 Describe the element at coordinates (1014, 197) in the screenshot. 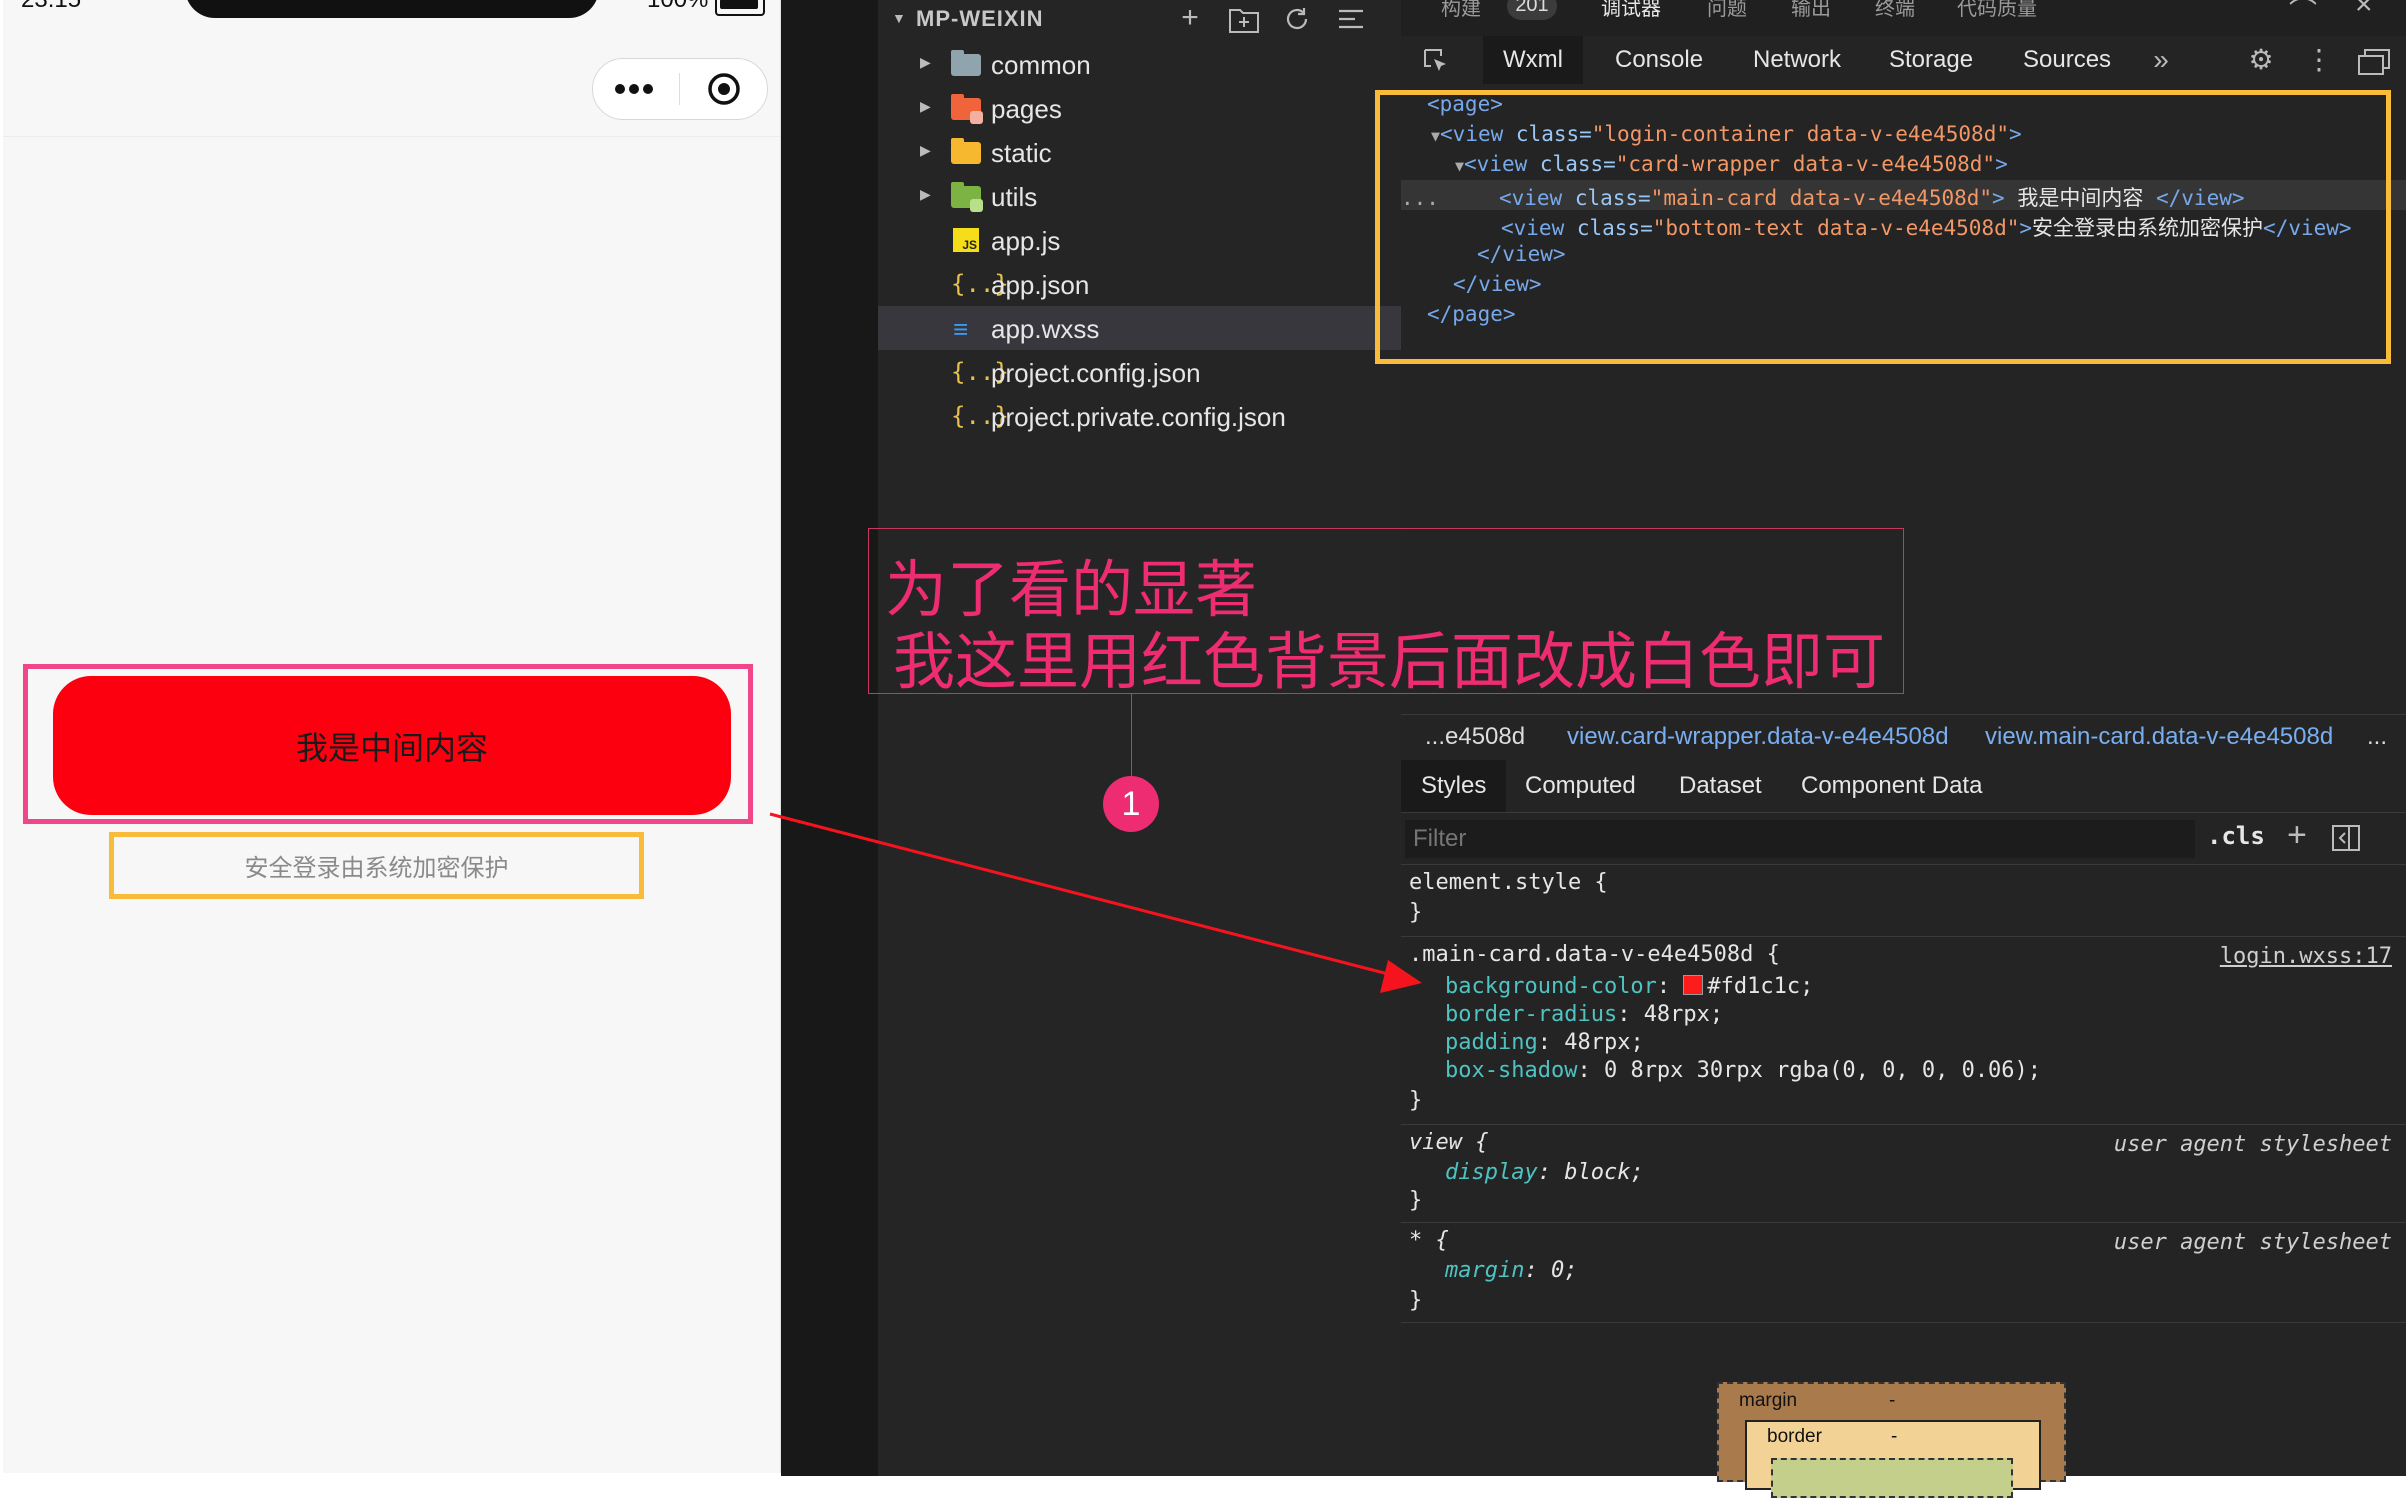

I see `tree-item-label: utils` at that location.